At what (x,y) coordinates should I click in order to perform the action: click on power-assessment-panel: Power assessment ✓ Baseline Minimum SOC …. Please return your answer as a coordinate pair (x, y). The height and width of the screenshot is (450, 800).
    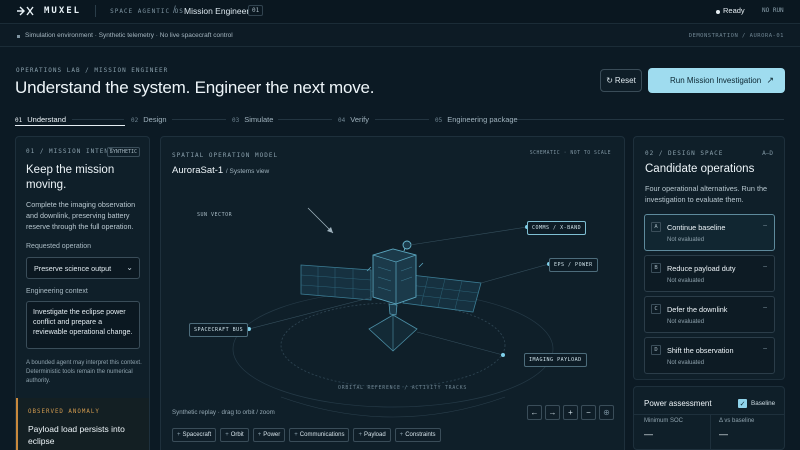
    Looking at the image, I should click on (709, 418).